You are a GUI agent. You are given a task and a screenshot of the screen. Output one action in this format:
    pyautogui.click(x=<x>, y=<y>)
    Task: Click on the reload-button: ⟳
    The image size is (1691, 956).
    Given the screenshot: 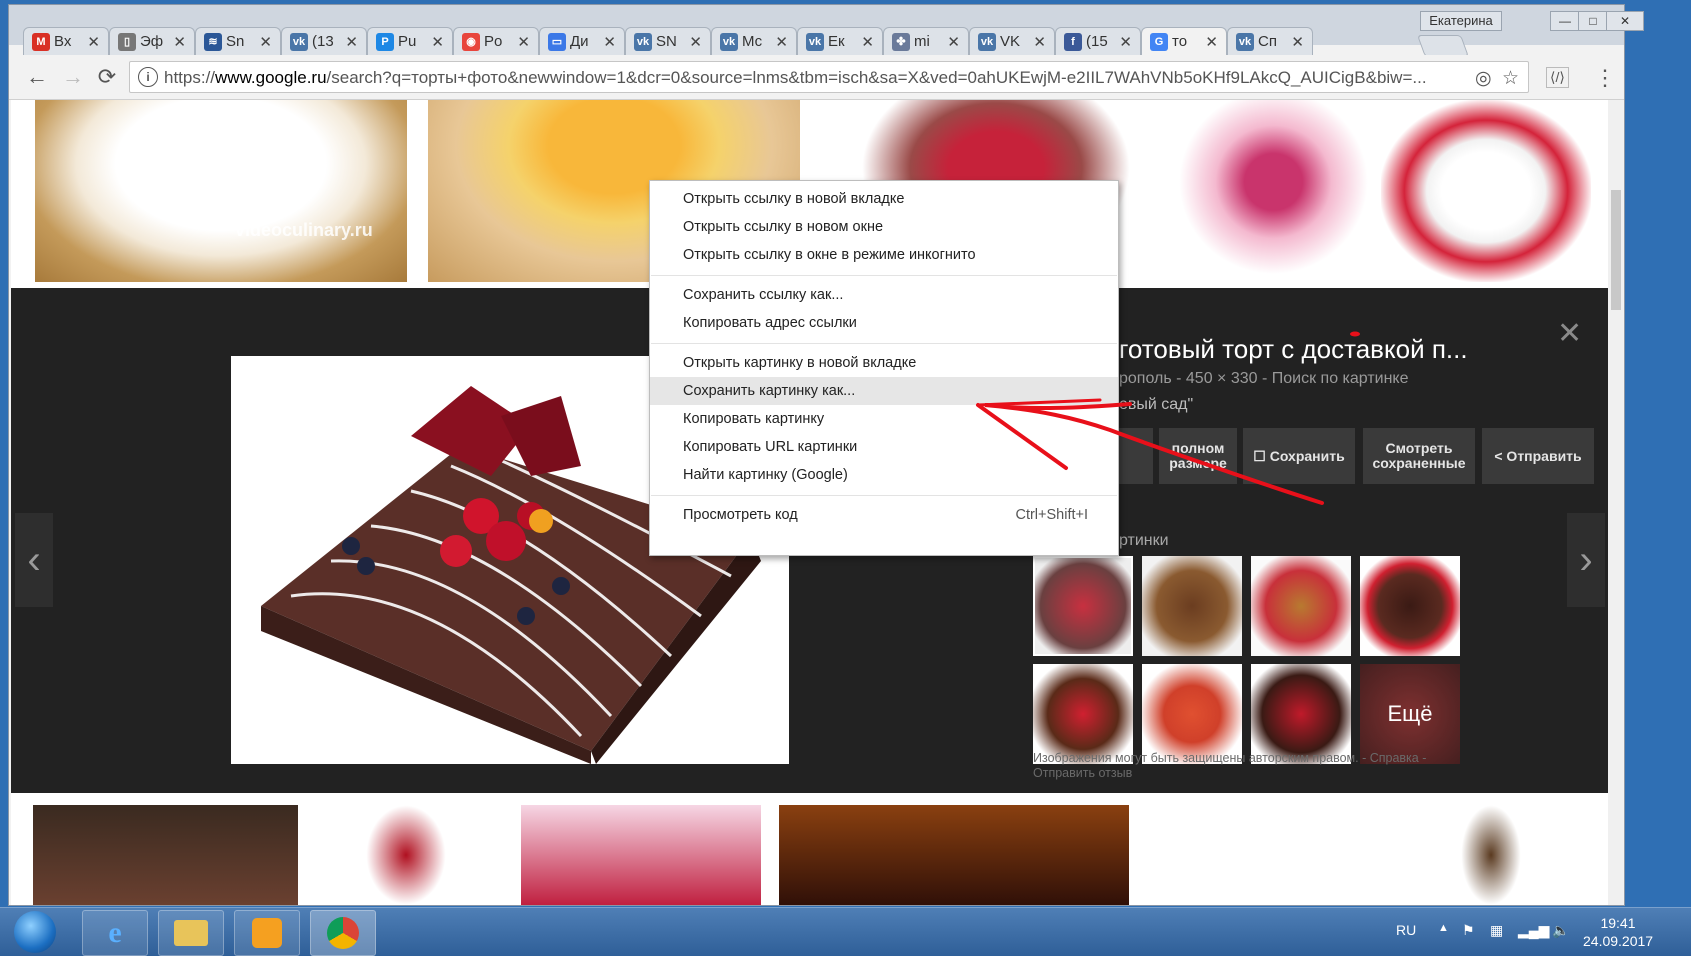 What is the action you would take?
    pyautogui.click(x=107, y=77)
    